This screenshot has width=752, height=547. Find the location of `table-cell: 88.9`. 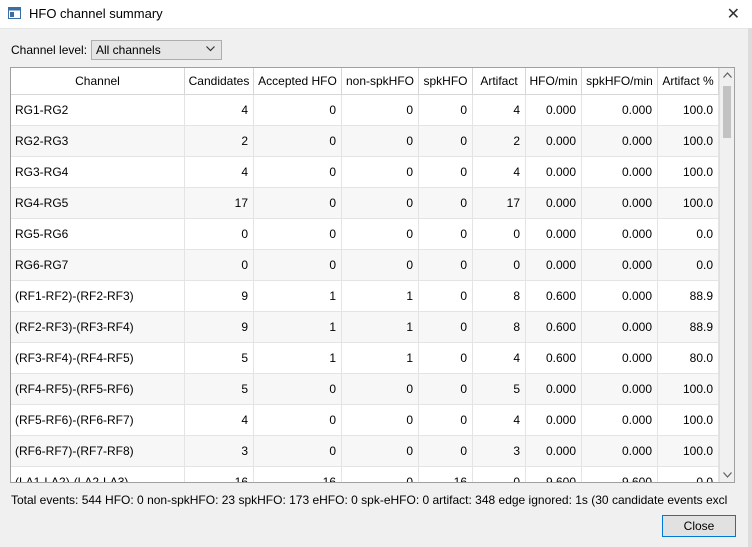

table-cell: 88.9 is located at coordinates (688, 296).